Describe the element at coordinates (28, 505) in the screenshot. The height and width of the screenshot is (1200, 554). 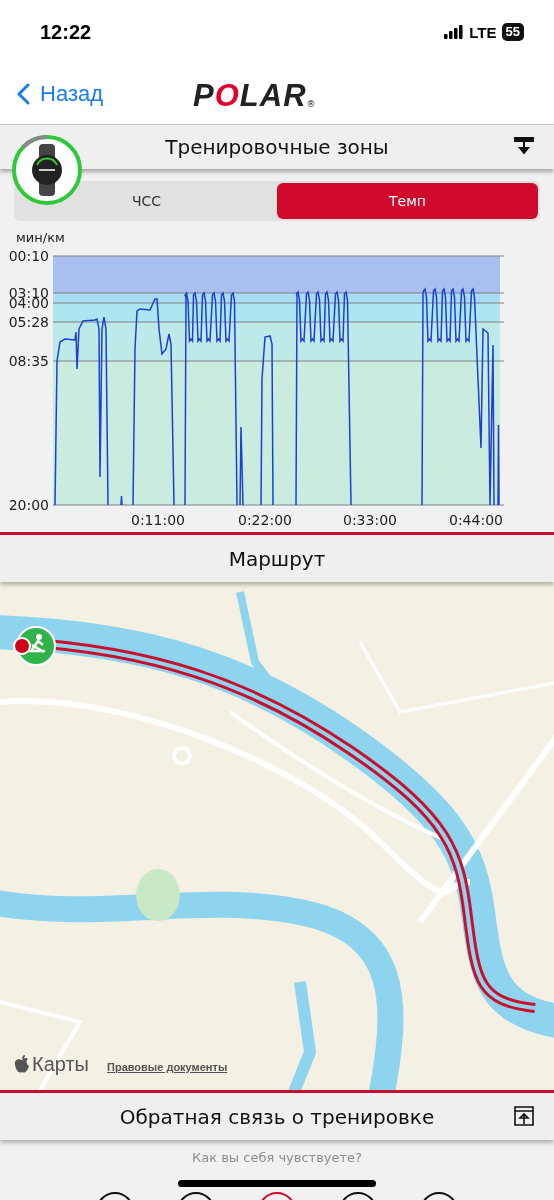
I see `y-tick-label: 20:00` at that location.